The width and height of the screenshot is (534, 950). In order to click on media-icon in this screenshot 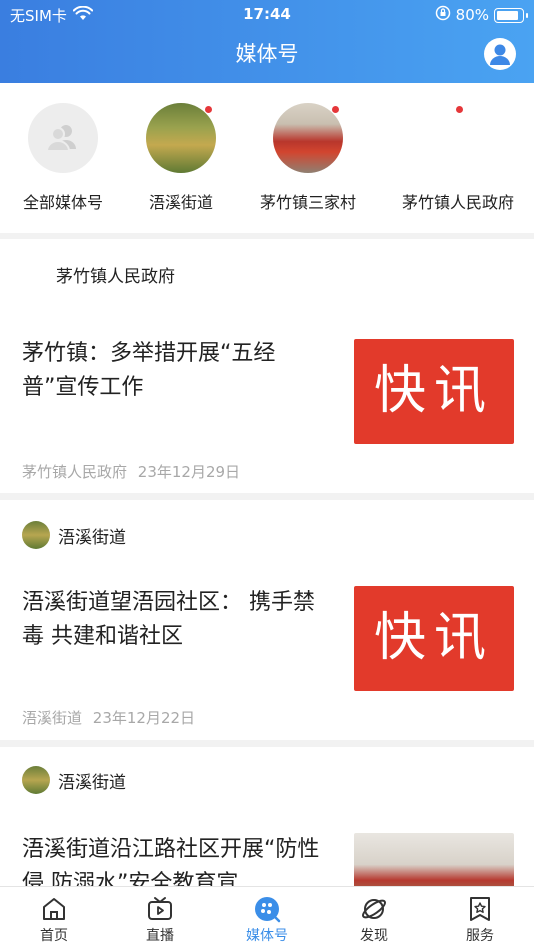, I will do `click(268, 910)`.